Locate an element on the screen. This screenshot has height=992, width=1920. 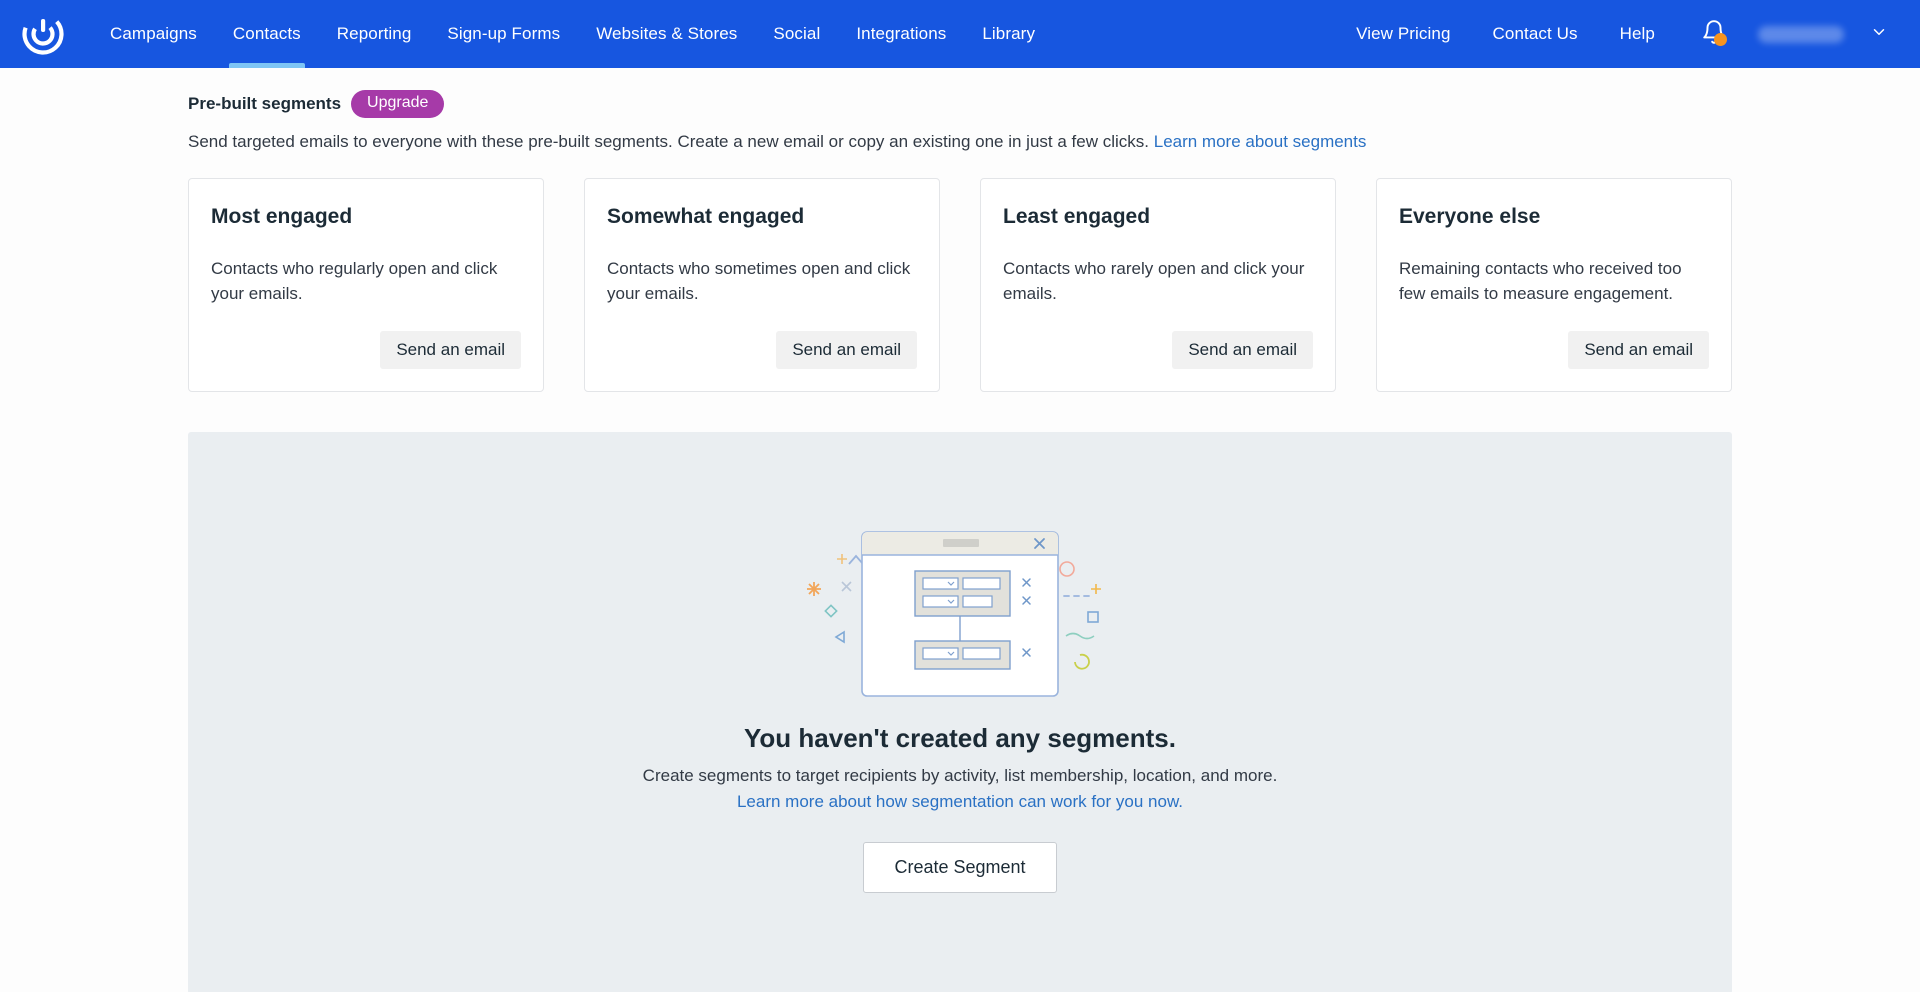
card-title: Least engaged is located at coordinates (1077, 216).